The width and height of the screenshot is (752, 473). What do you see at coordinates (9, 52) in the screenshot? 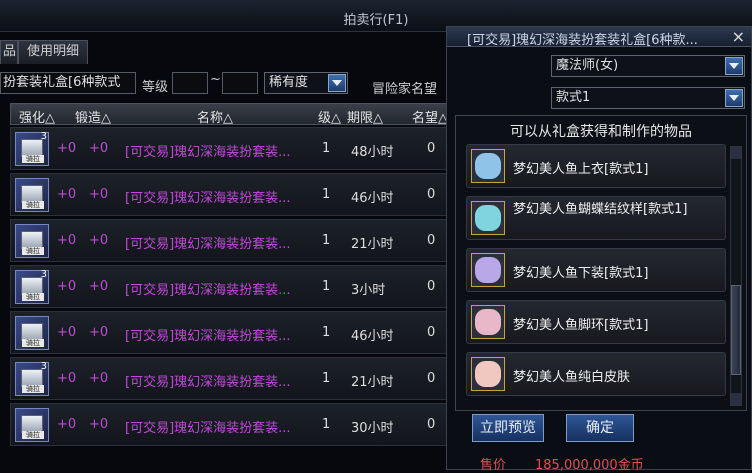
I see `tab-items: 品` at bounding box center [9, 52].